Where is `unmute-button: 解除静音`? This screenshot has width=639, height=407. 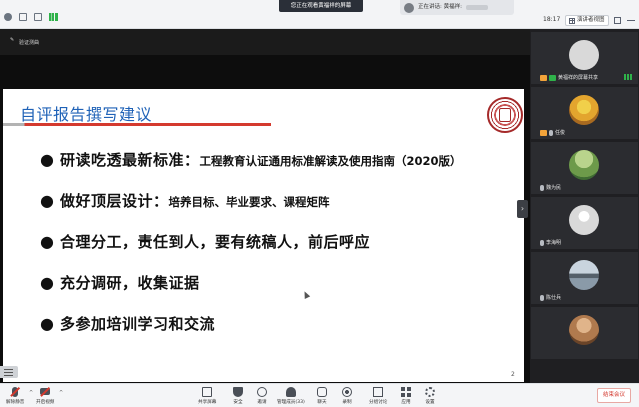
unmute-button: 解除静音 is located at coordinates (15, 395).